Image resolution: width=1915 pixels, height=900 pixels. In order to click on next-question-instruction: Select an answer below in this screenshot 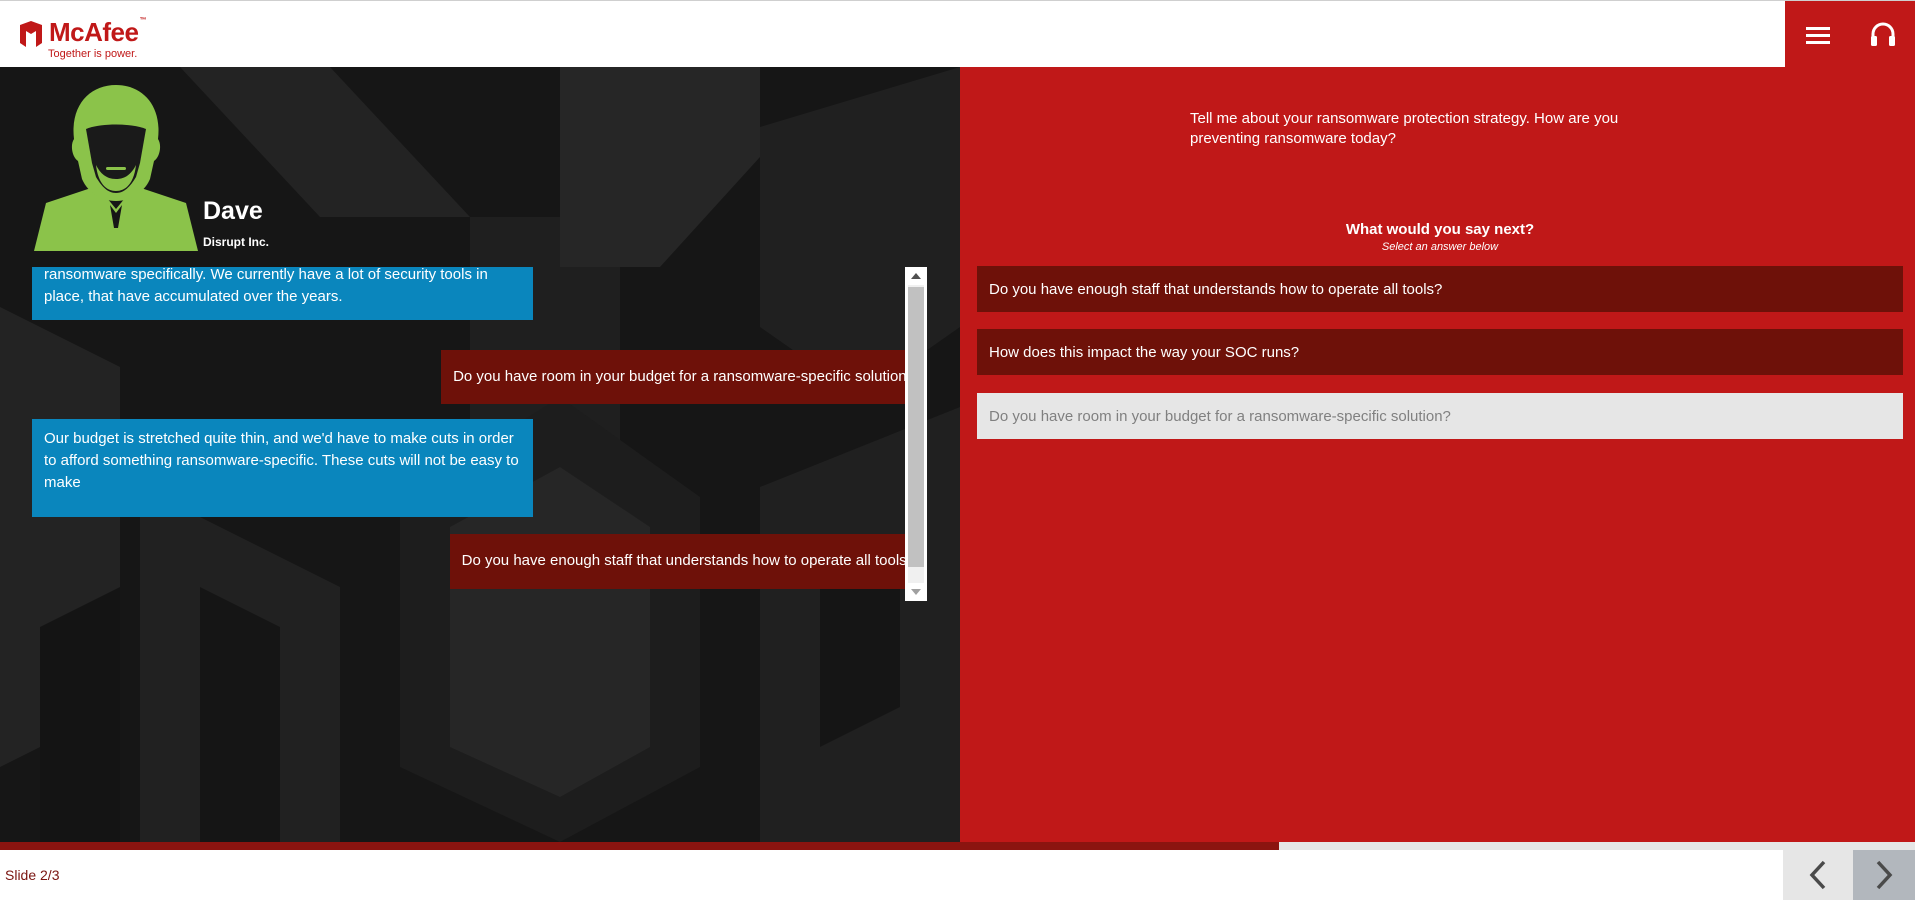, I will do `click(1440, 247)`.